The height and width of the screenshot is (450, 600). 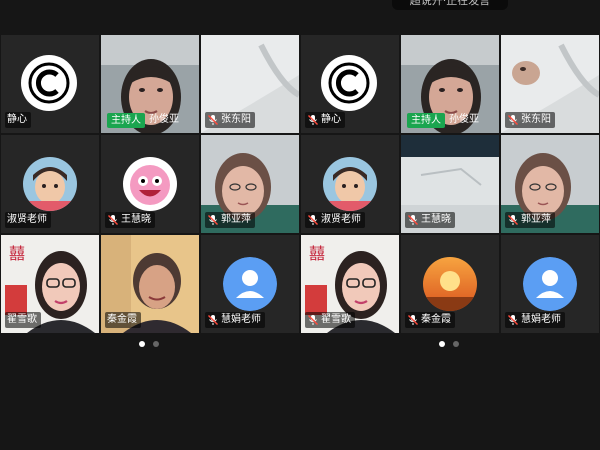 I want to click on pagination-dots-right, so click(x=449, y=344).